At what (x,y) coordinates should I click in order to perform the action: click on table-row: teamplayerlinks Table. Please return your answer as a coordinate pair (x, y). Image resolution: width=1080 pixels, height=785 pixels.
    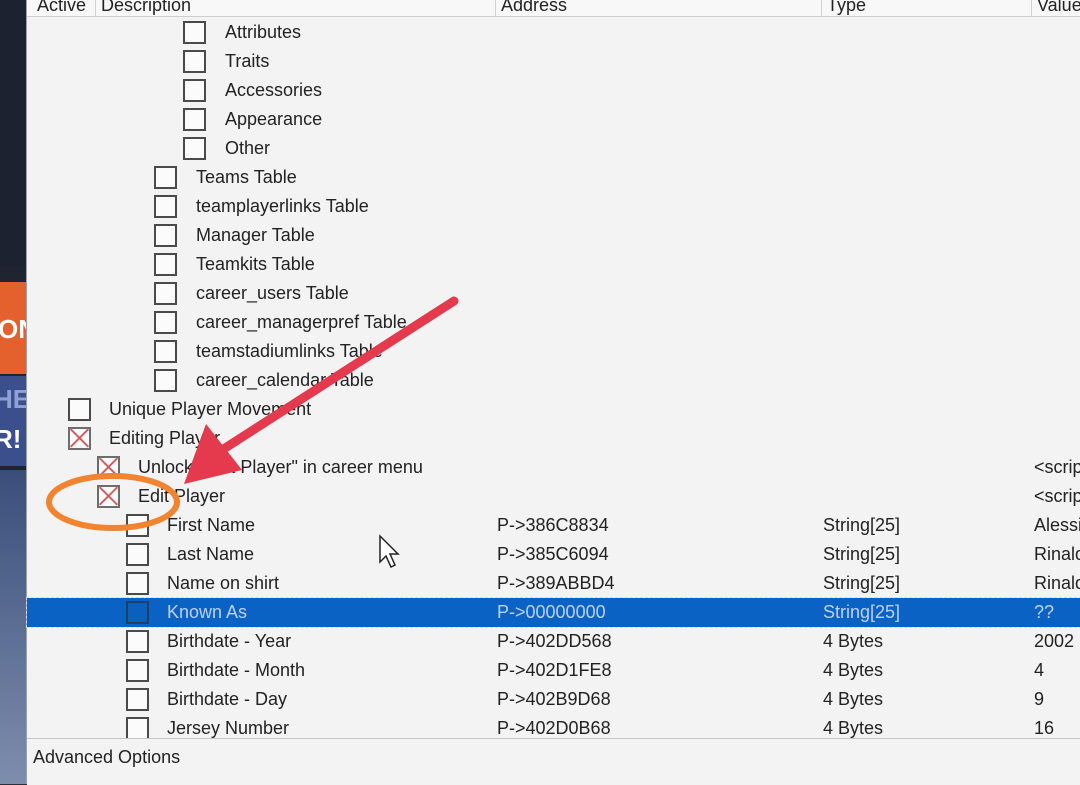
    Looking at the image, I should click on (553, 206).